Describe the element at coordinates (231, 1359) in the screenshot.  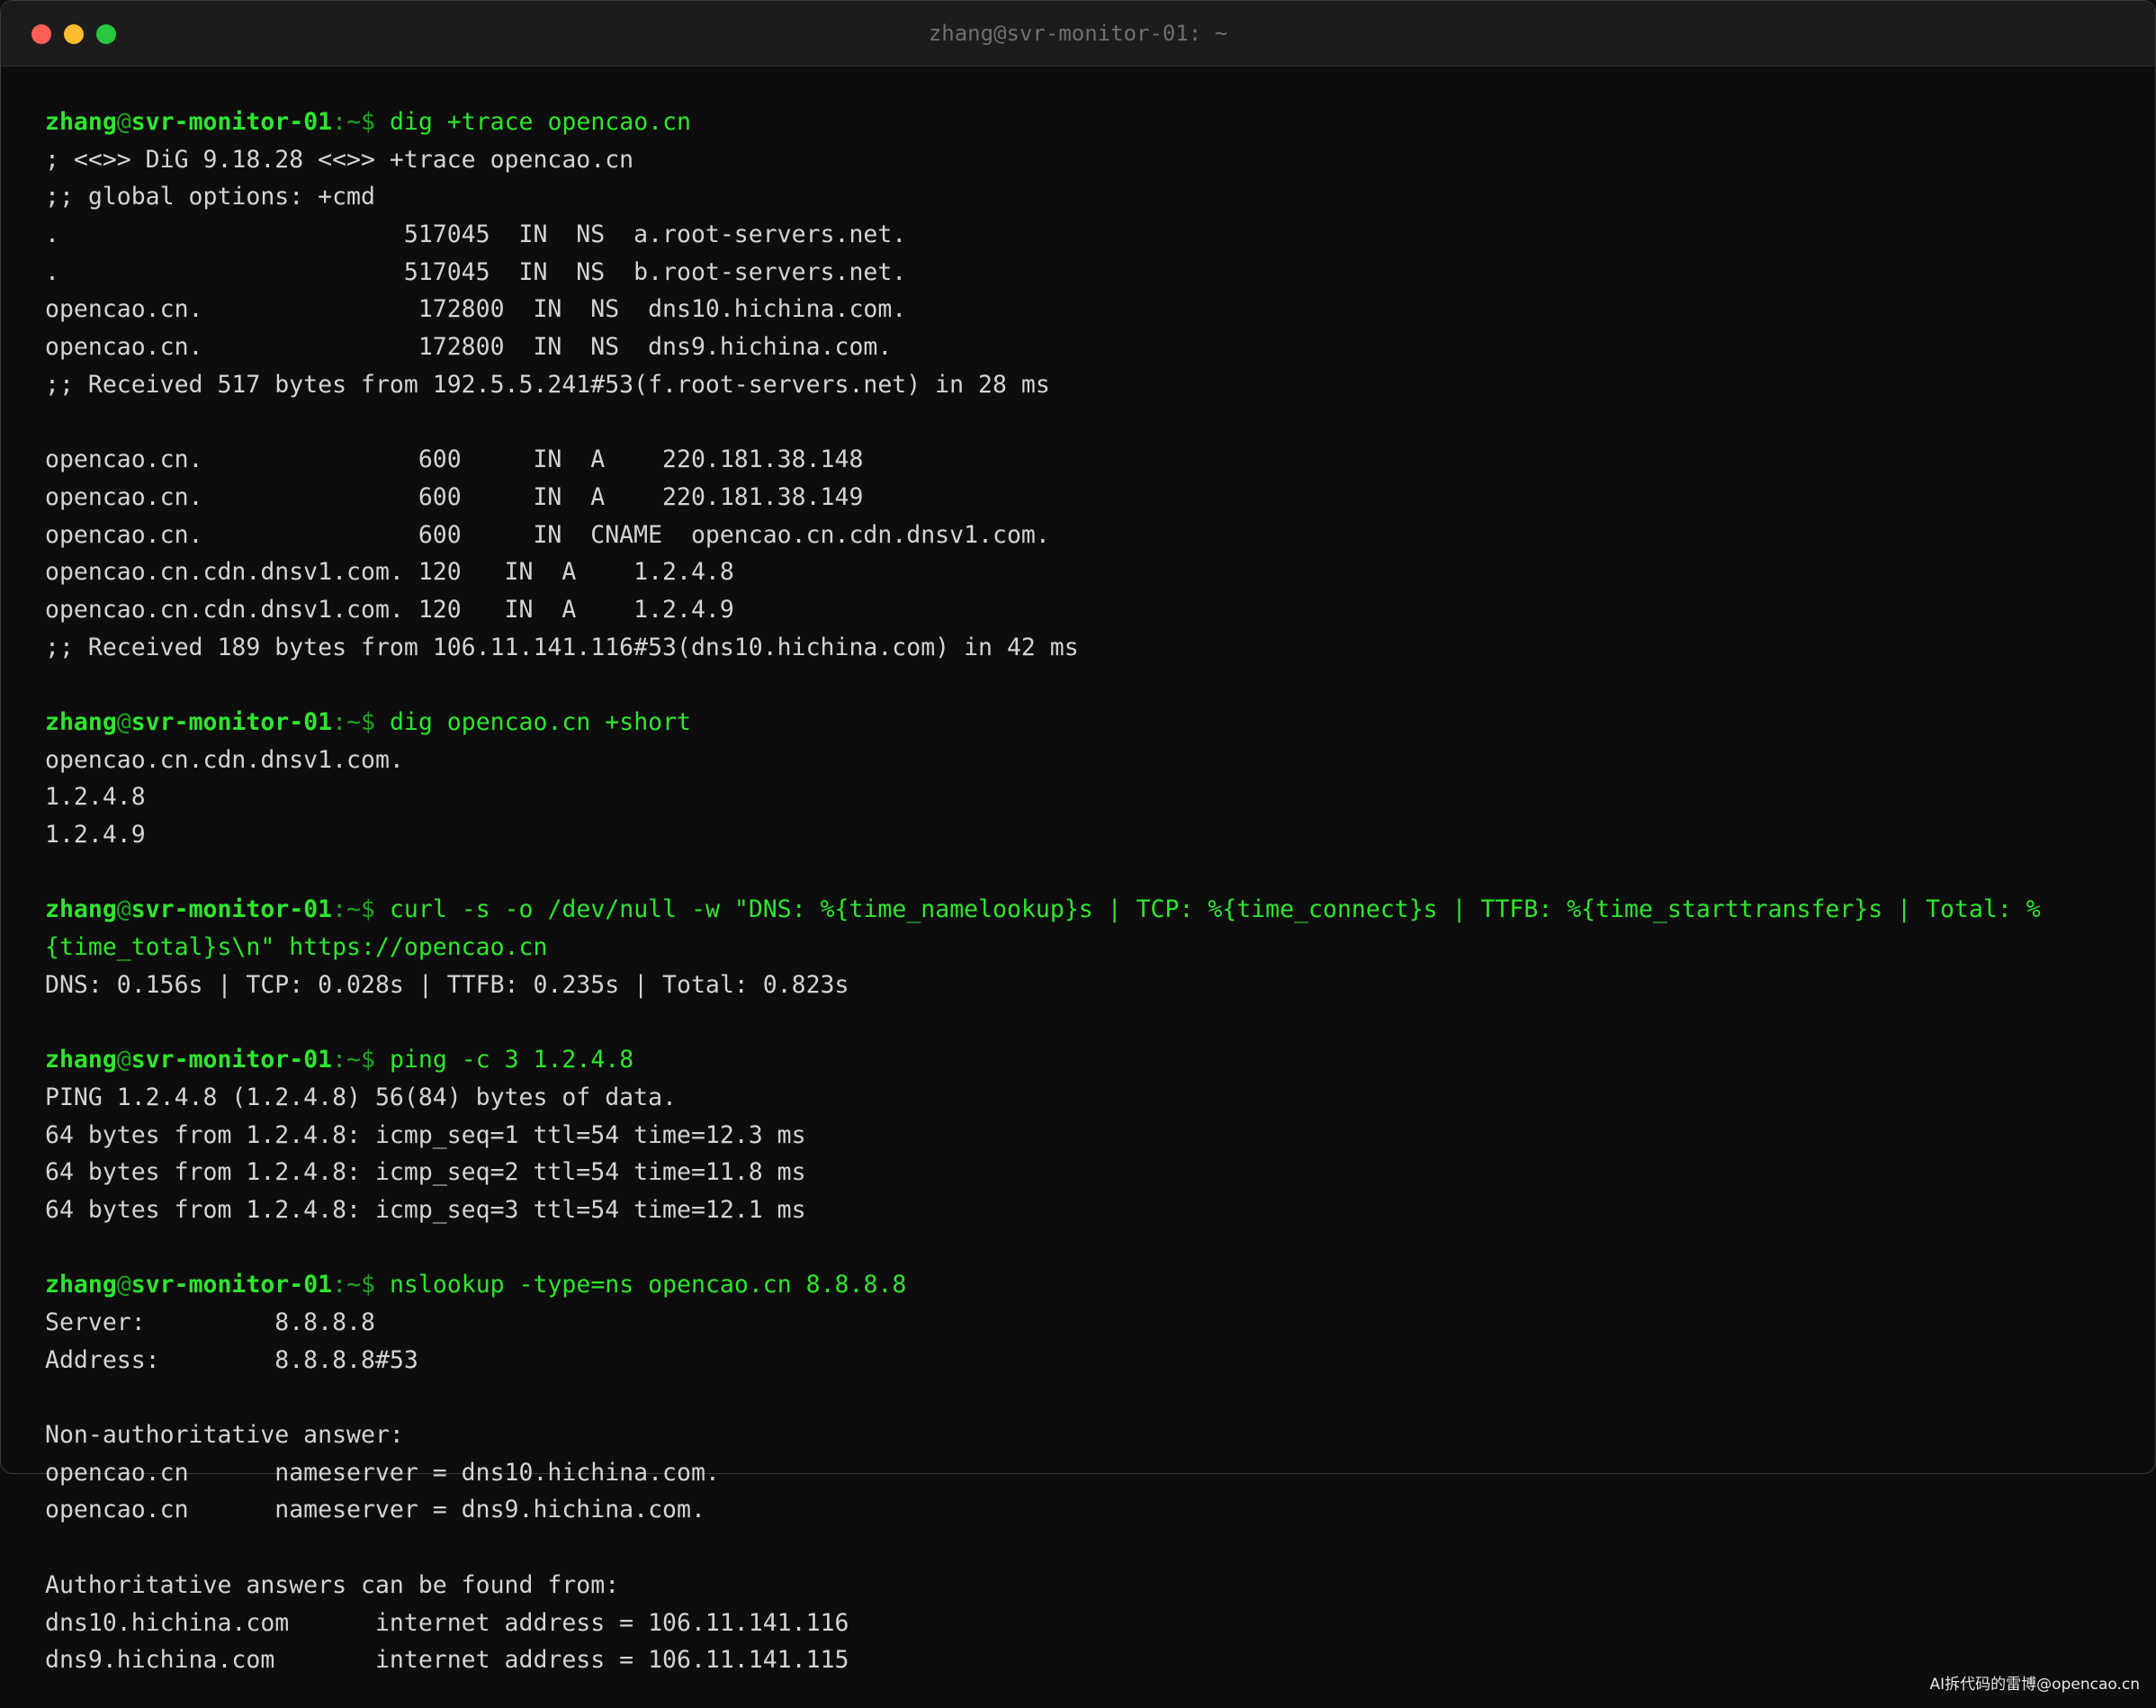
I see `output-line: Address: 8.8.8.8#53` at that location.